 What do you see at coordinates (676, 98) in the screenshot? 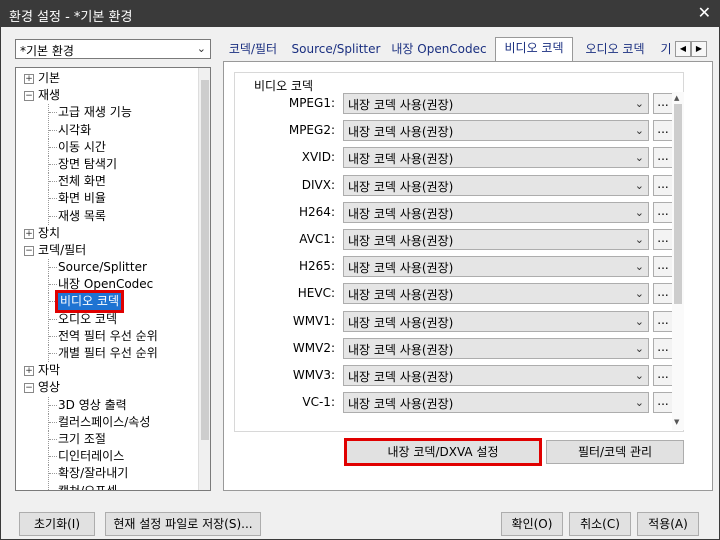
I see `scroll-up-icon: ▲` at bounding box center [676, 98].